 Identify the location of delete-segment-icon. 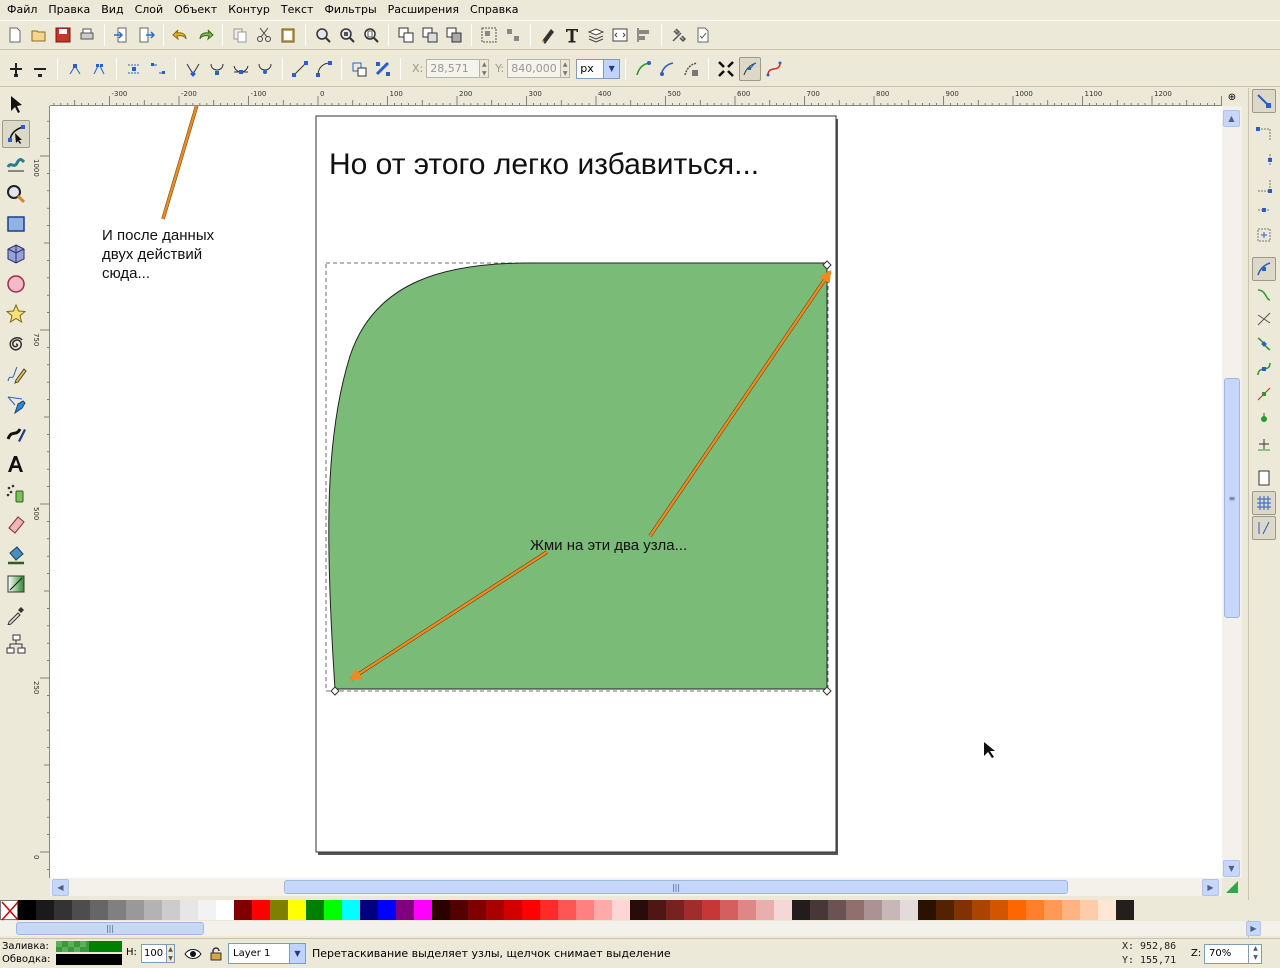
(158, 69).